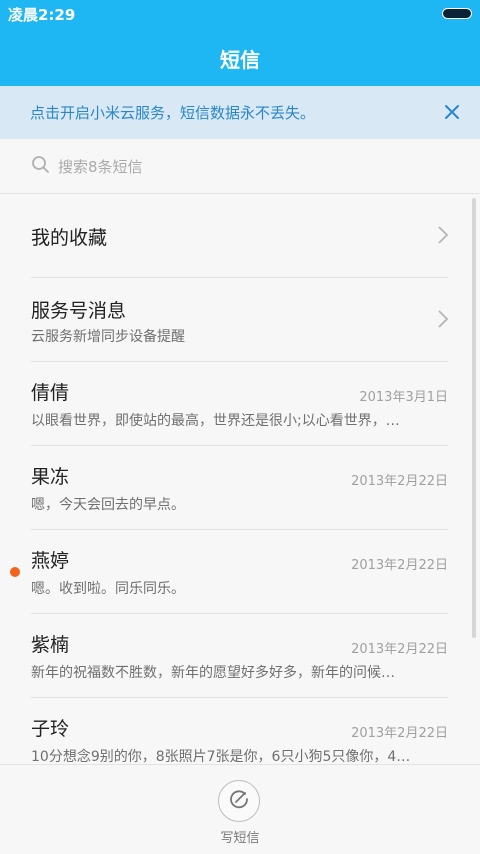 The image size is (480, 854). I want to click on search-icon, so click(41, 167).